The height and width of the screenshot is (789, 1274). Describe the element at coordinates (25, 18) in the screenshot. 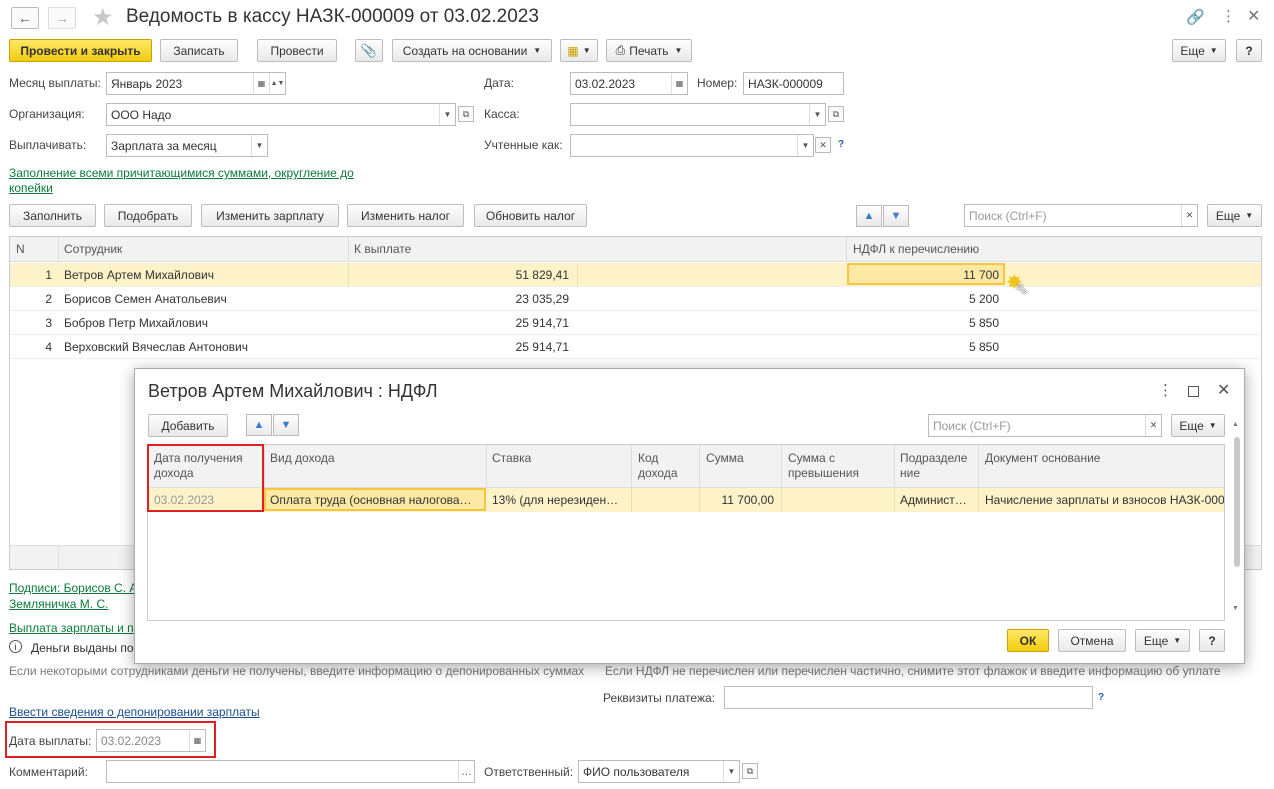

I see `back-button: ←` at that location.